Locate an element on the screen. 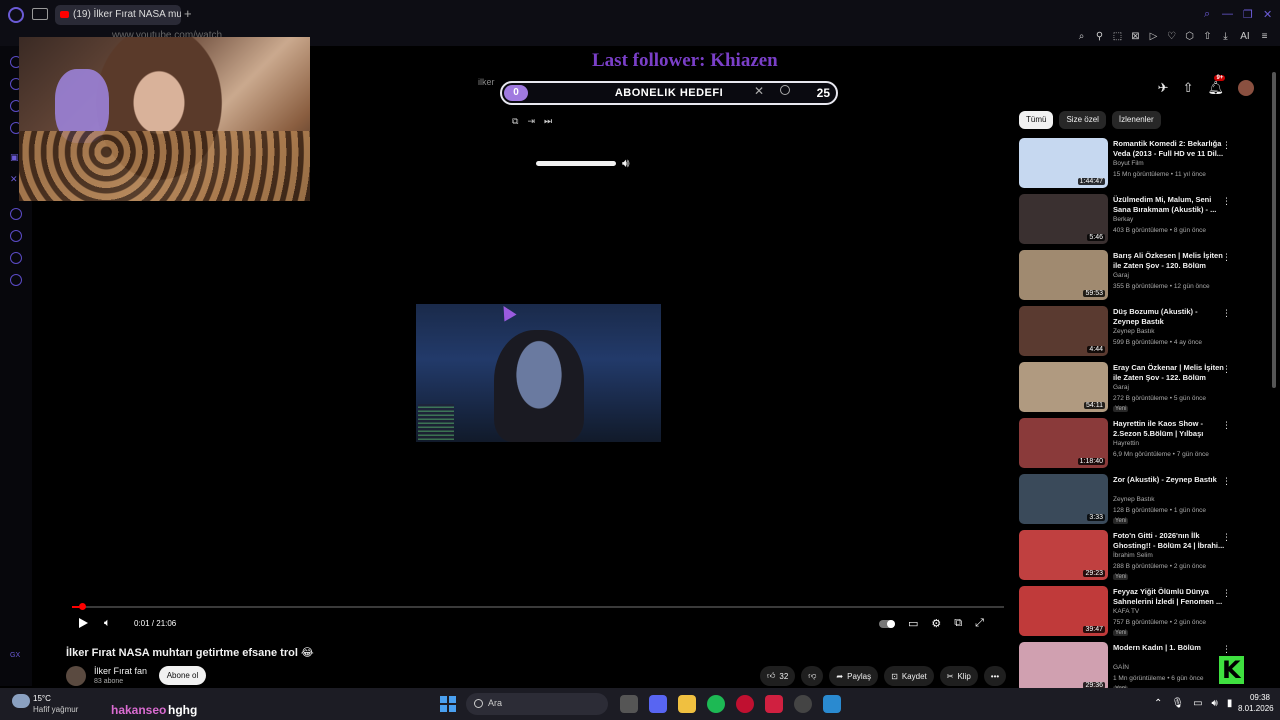 The width and height of the screenshot is (1280, 720). chip-watched: İzlenenler is located at coordinates (1136, 120).